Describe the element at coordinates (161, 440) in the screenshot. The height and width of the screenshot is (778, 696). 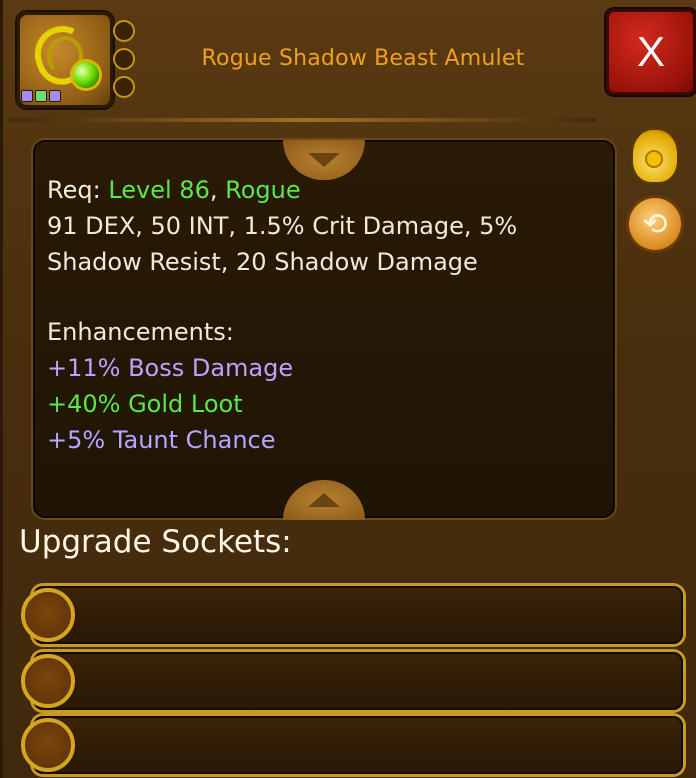
I see `enhancement-taunt-chance: +5% Taunt Chance` at that location.